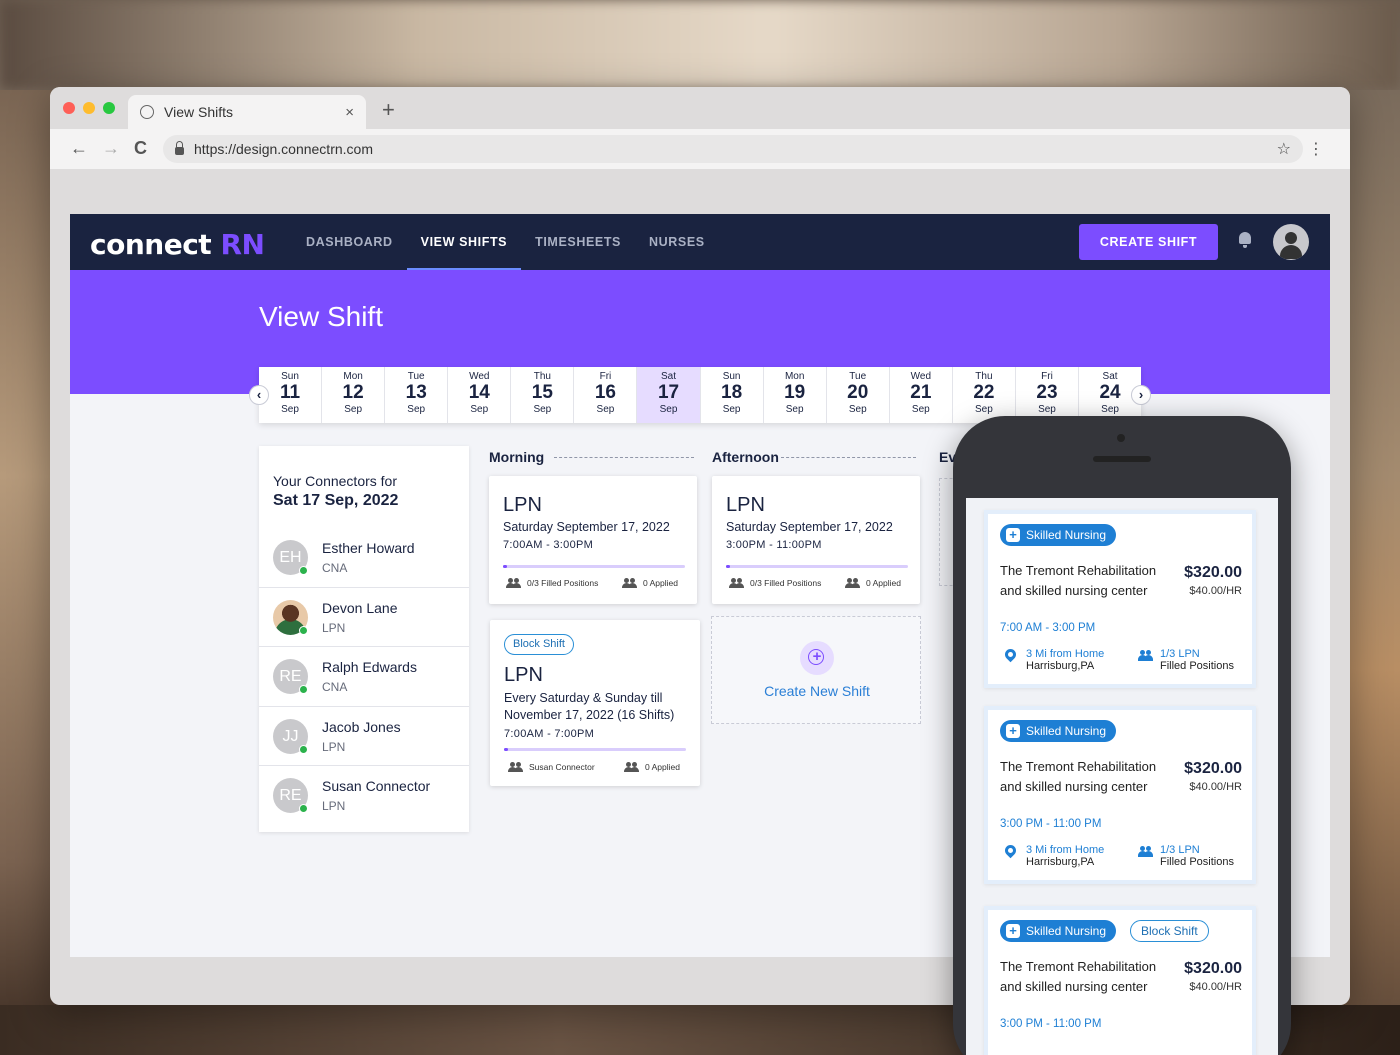 This screenshot has width=1400, height=1055. Describe the element at coordinates (147, 112) in the screenshot. I see `globe-icon` at that location.